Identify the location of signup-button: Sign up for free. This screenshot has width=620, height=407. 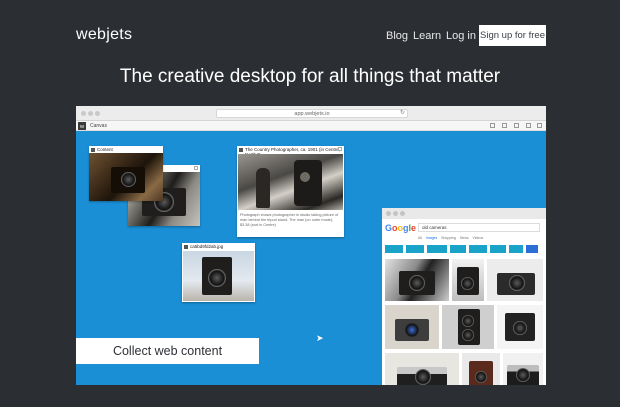
(512, 35).